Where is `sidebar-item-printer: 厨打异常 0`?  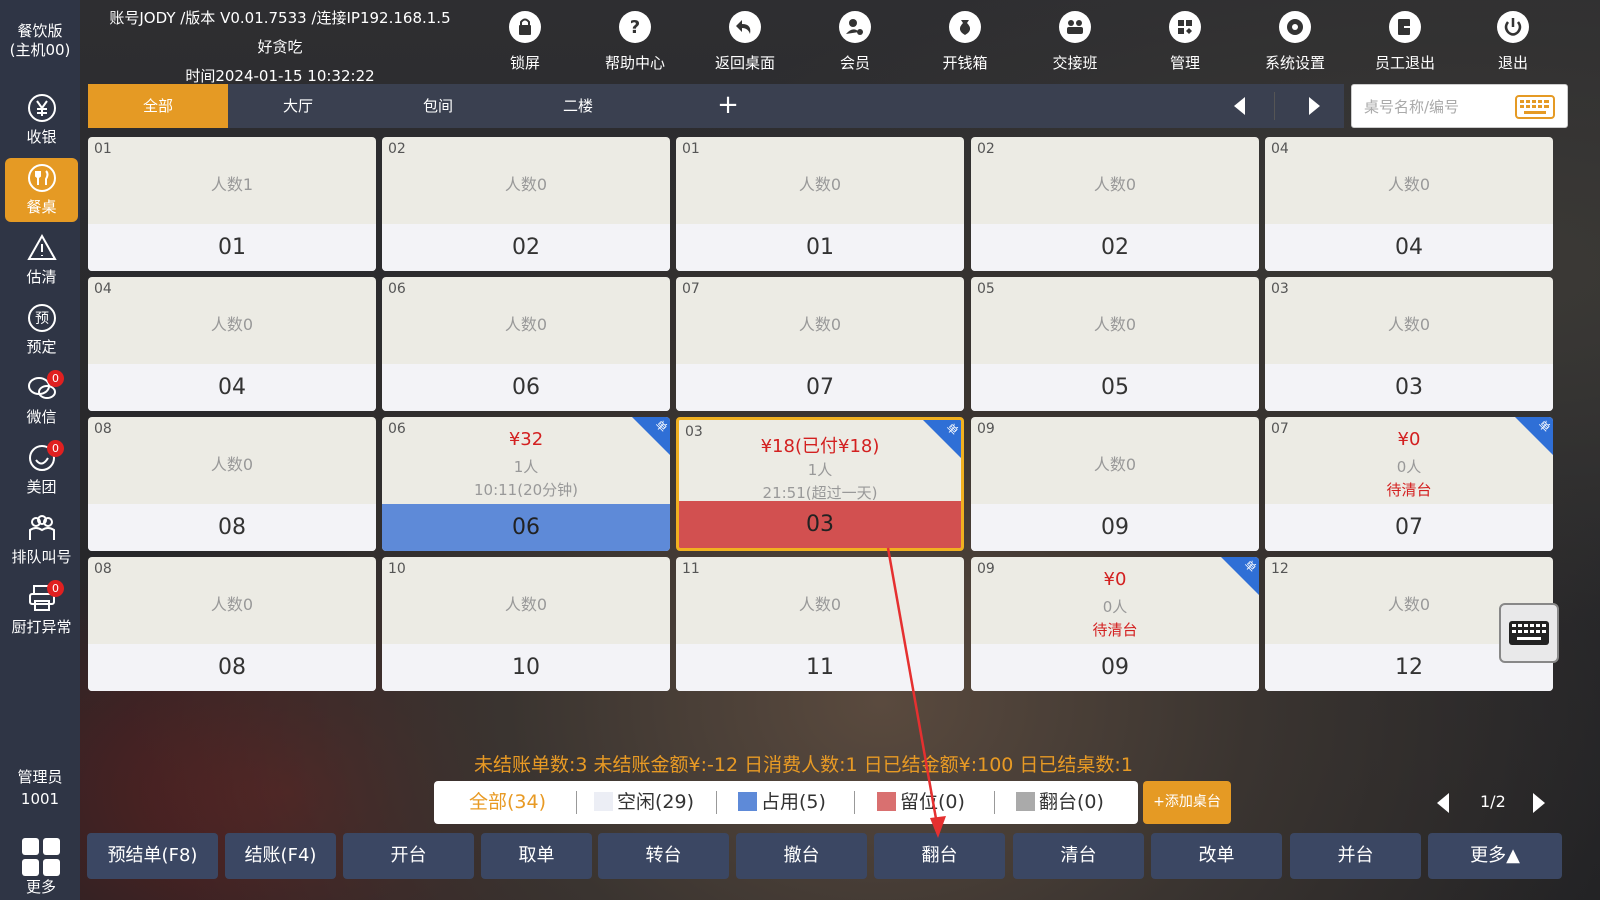 sidebar-item-printer: 厨打异常 0 is located at coordinates (41, 610).